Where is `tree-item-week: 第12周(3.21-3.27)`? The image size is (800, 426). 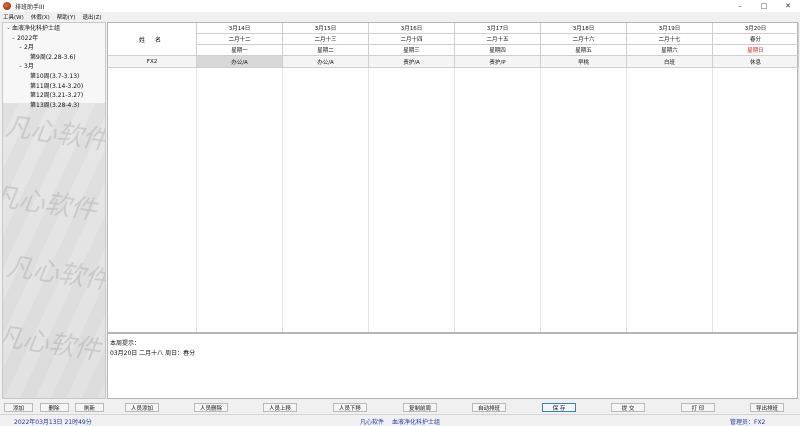
tree-item-week: 第12周(3.21-3.27) is located at coordinates (55, 96).